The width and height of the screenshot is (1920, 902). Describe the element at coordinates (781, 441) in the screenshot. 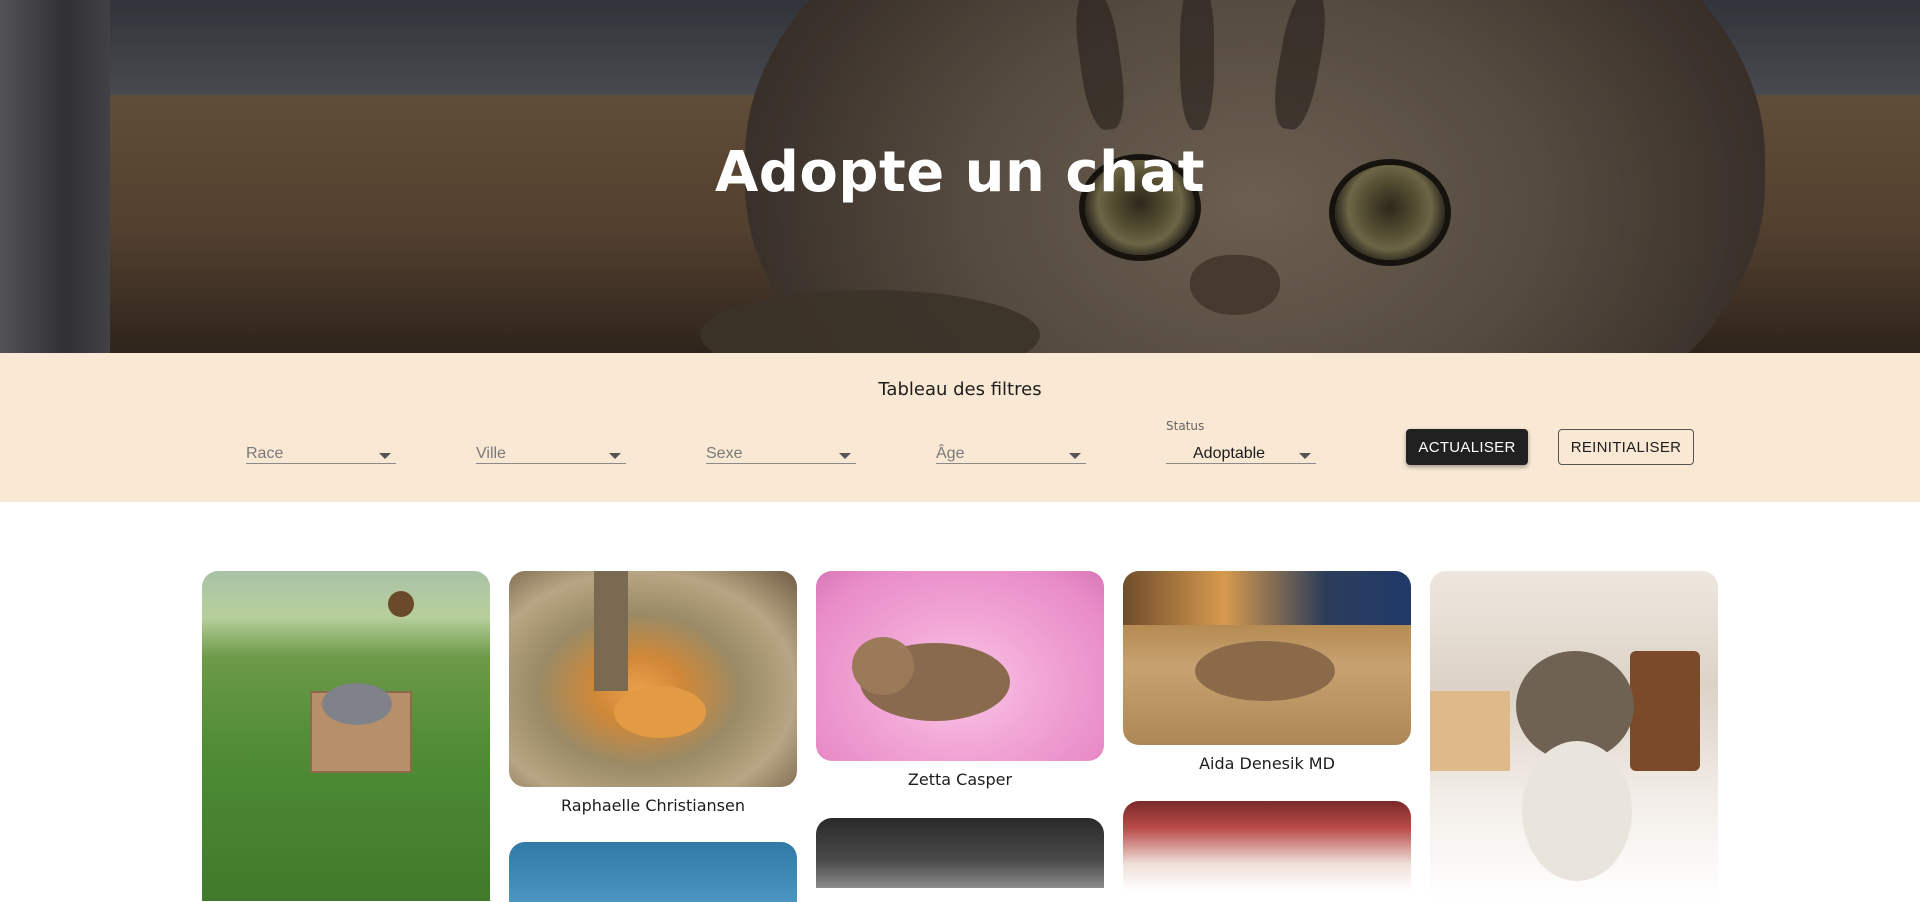

I see `sexe-select: Sexe` at that location.